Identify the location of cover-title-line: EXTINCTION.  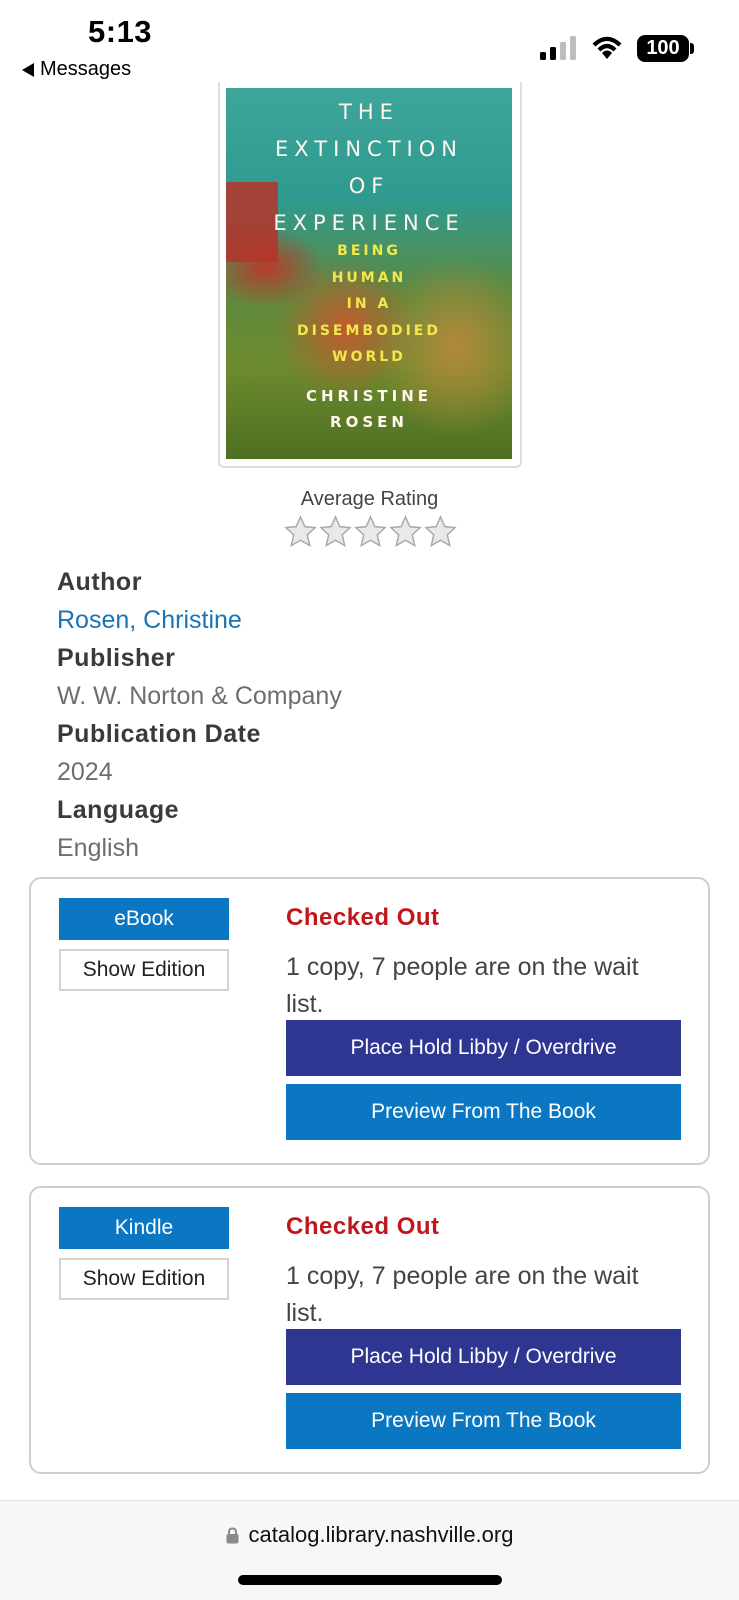
(369, 149).